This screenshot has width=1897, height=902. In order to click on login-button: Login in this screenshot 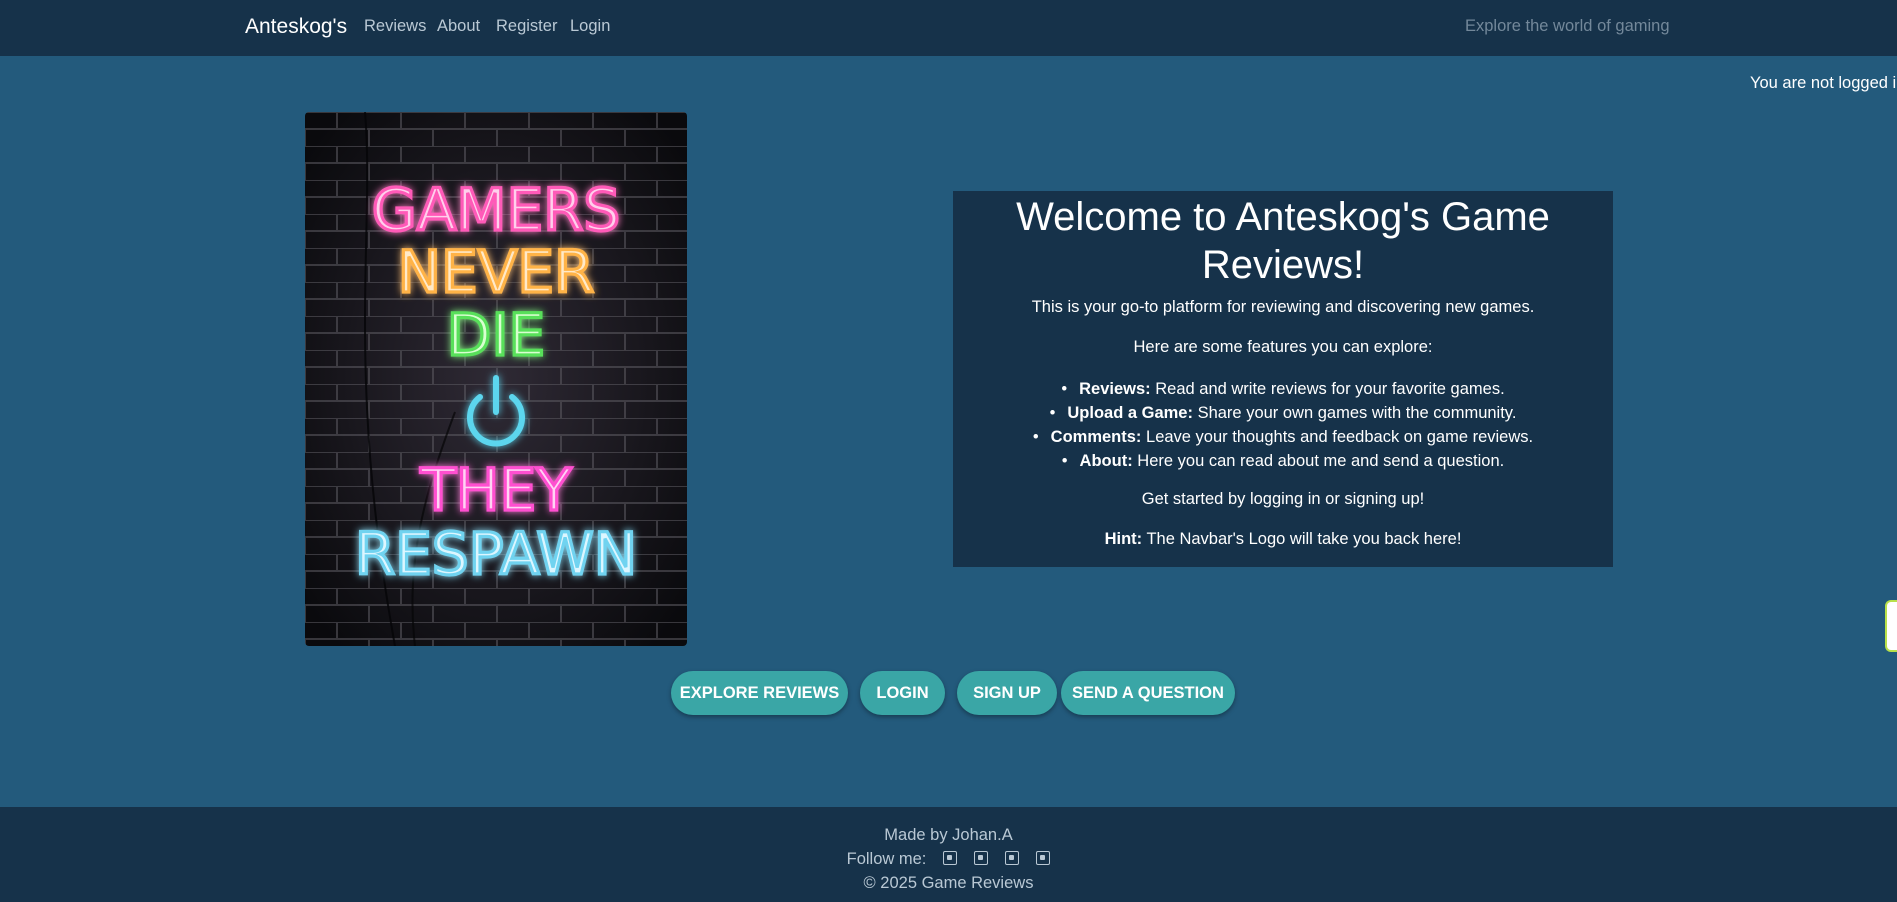, I will do `click(902, 693)`.